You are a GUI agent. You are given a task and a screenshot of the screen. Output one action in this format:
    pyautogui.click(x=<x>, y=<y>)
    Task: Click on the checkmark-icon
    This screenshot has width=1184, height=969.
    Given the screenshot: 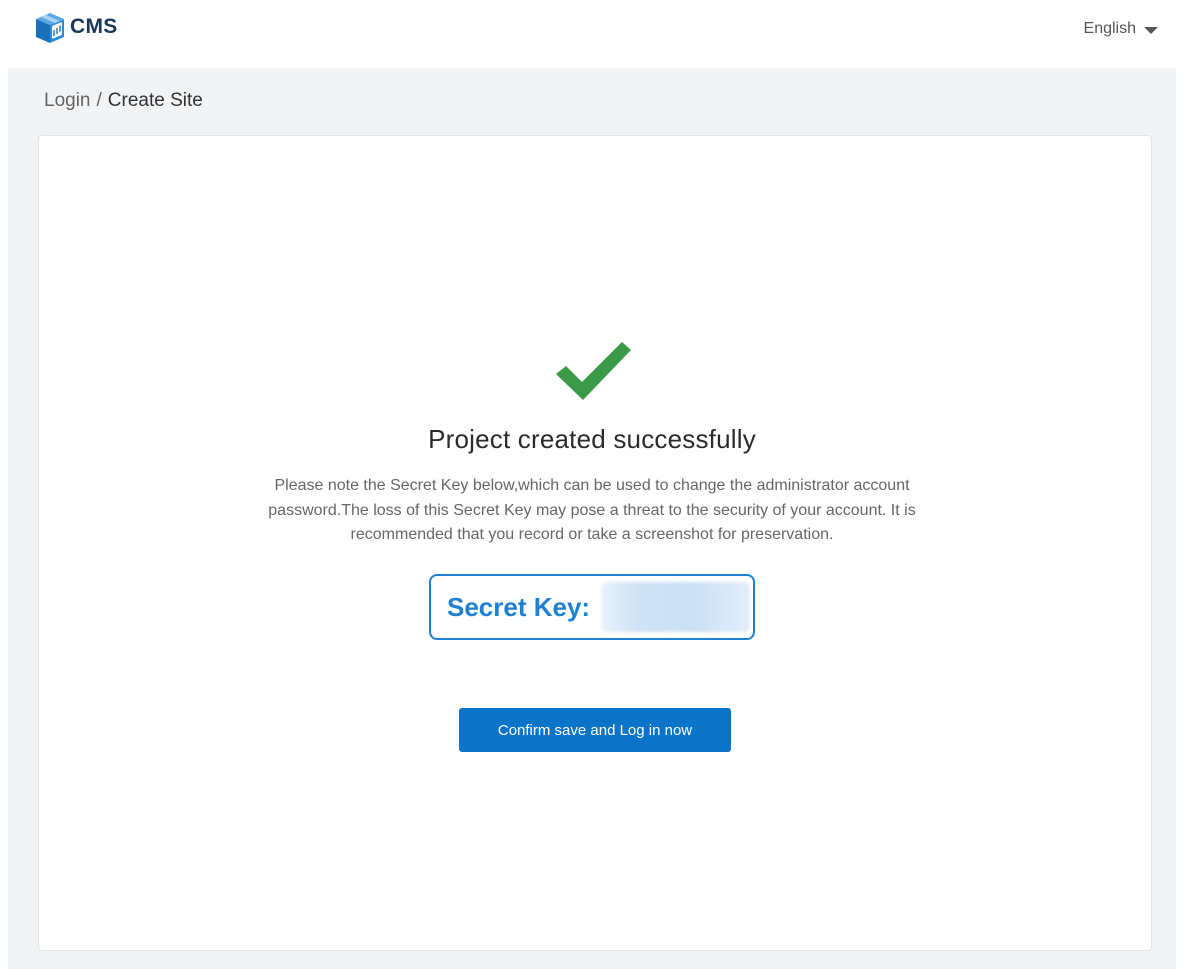 What is the action you would take?
    pyautogui.click(x=593, y=371)
    